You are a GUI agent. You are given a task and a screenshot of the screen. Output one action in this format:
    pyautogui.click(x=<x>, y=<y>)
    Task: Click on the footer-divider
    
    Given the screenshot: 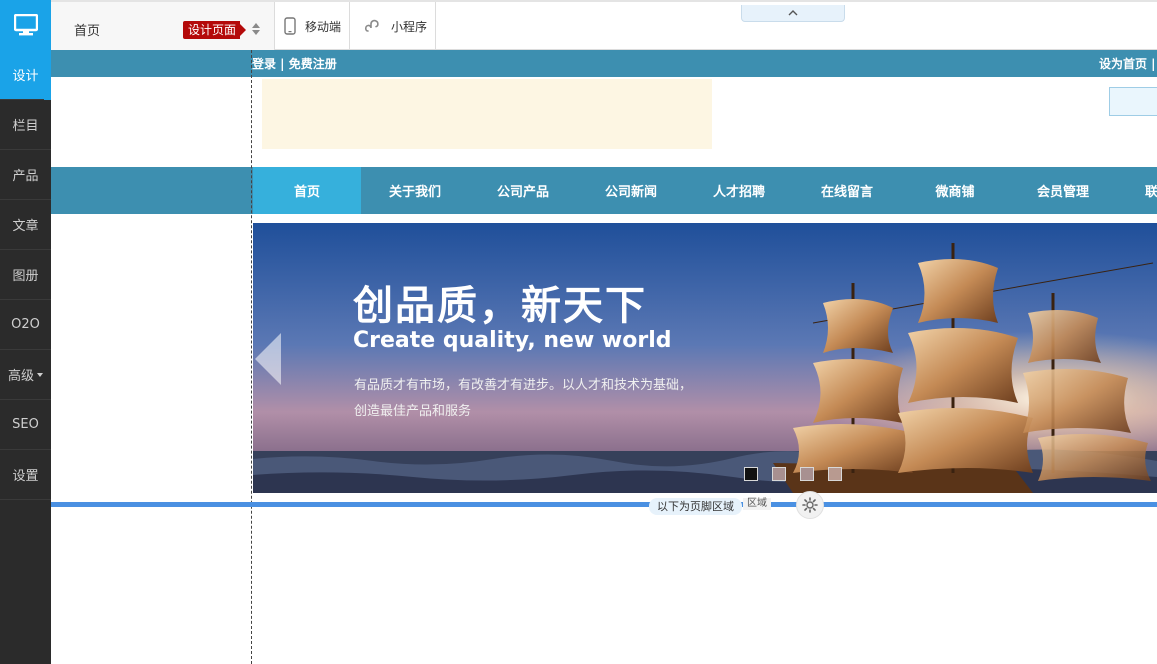 What is the action you would take?
    pyautogui.click(x=604, y=504)
    